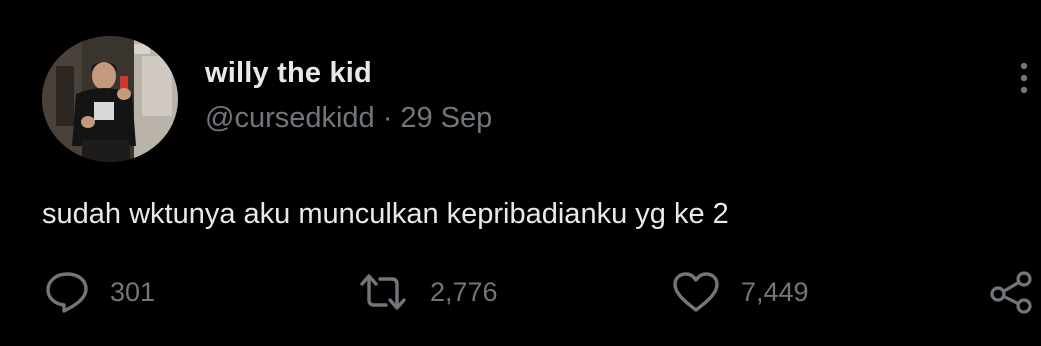 The width and height of the screenshot is (1041, 346). I want to click on reply-button: 301, so click(99, 292).